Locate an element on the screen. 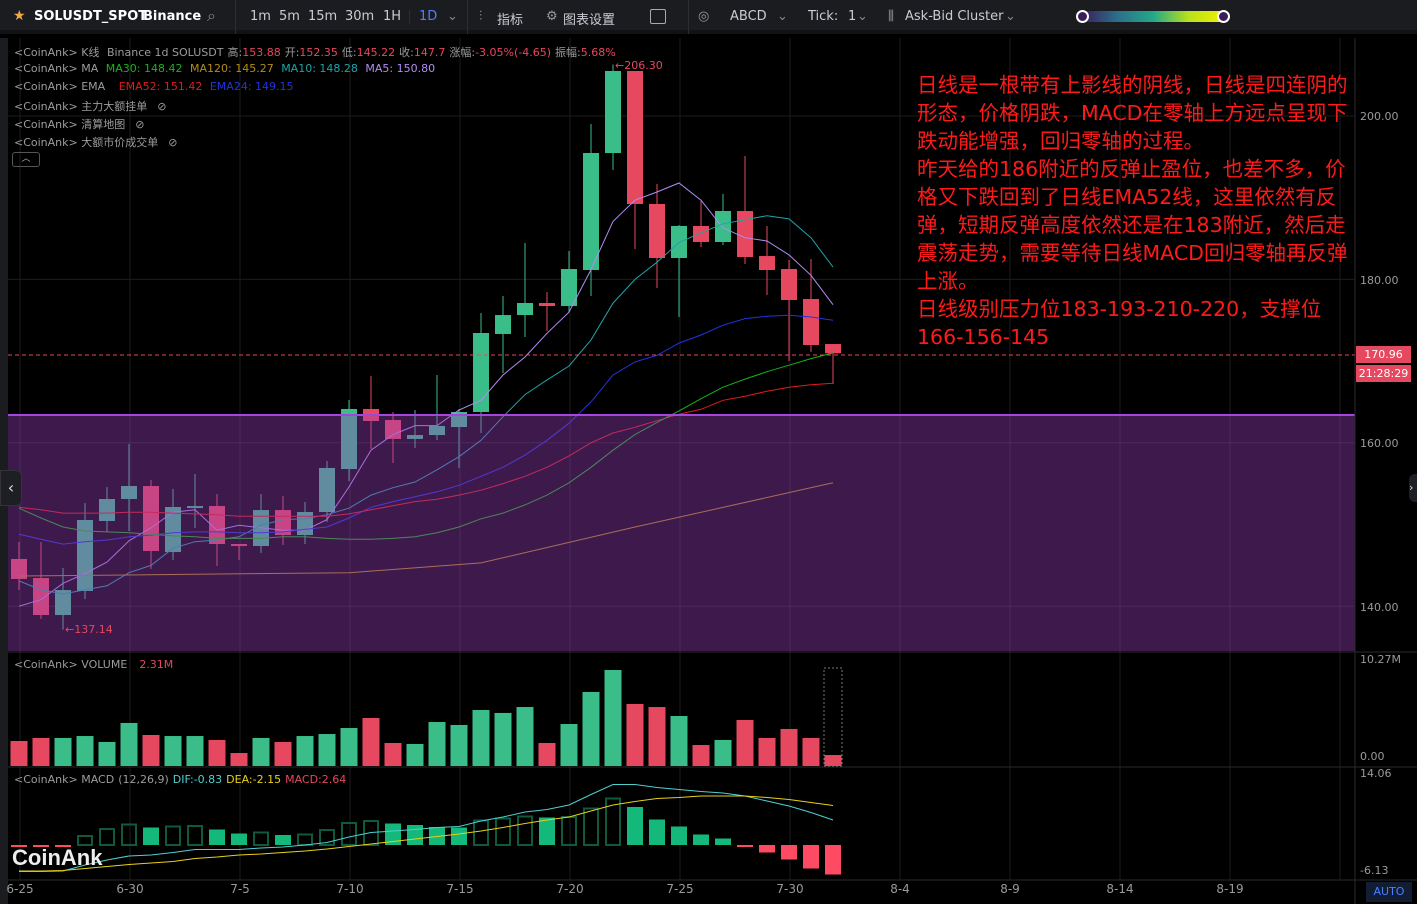 The width and height of the screenshot is (1417, 904). annotation-line: 上涨。 is located at coordinates (948, 281).